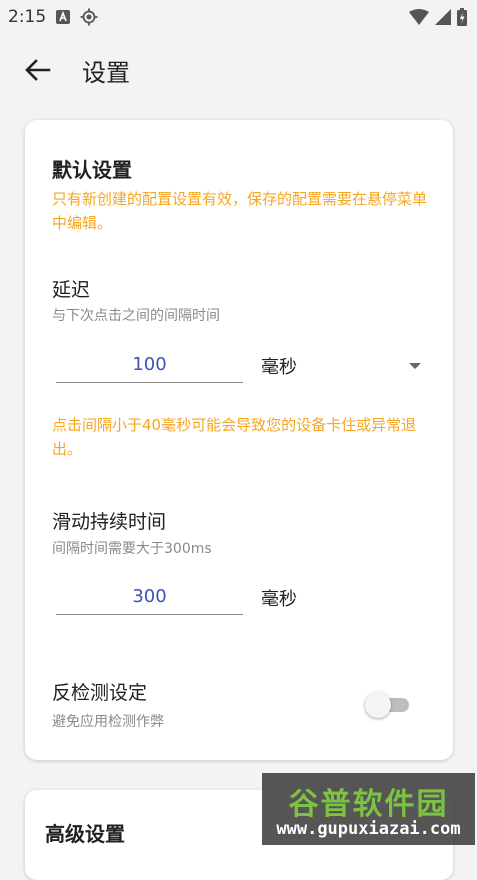  I want to click on anti-detect-toggle, so click(389, 705).